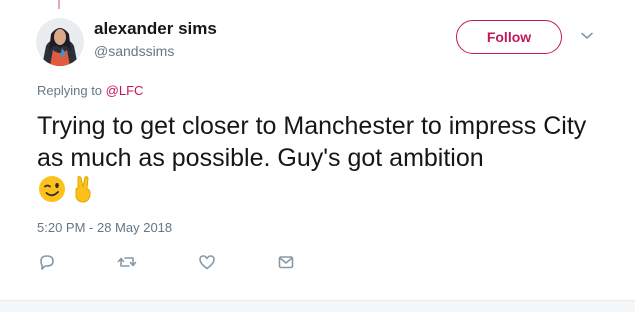 The height and width of the screenshot is (312, 635). I want to click on user-display-name: alexander sims, so click(155, 29).